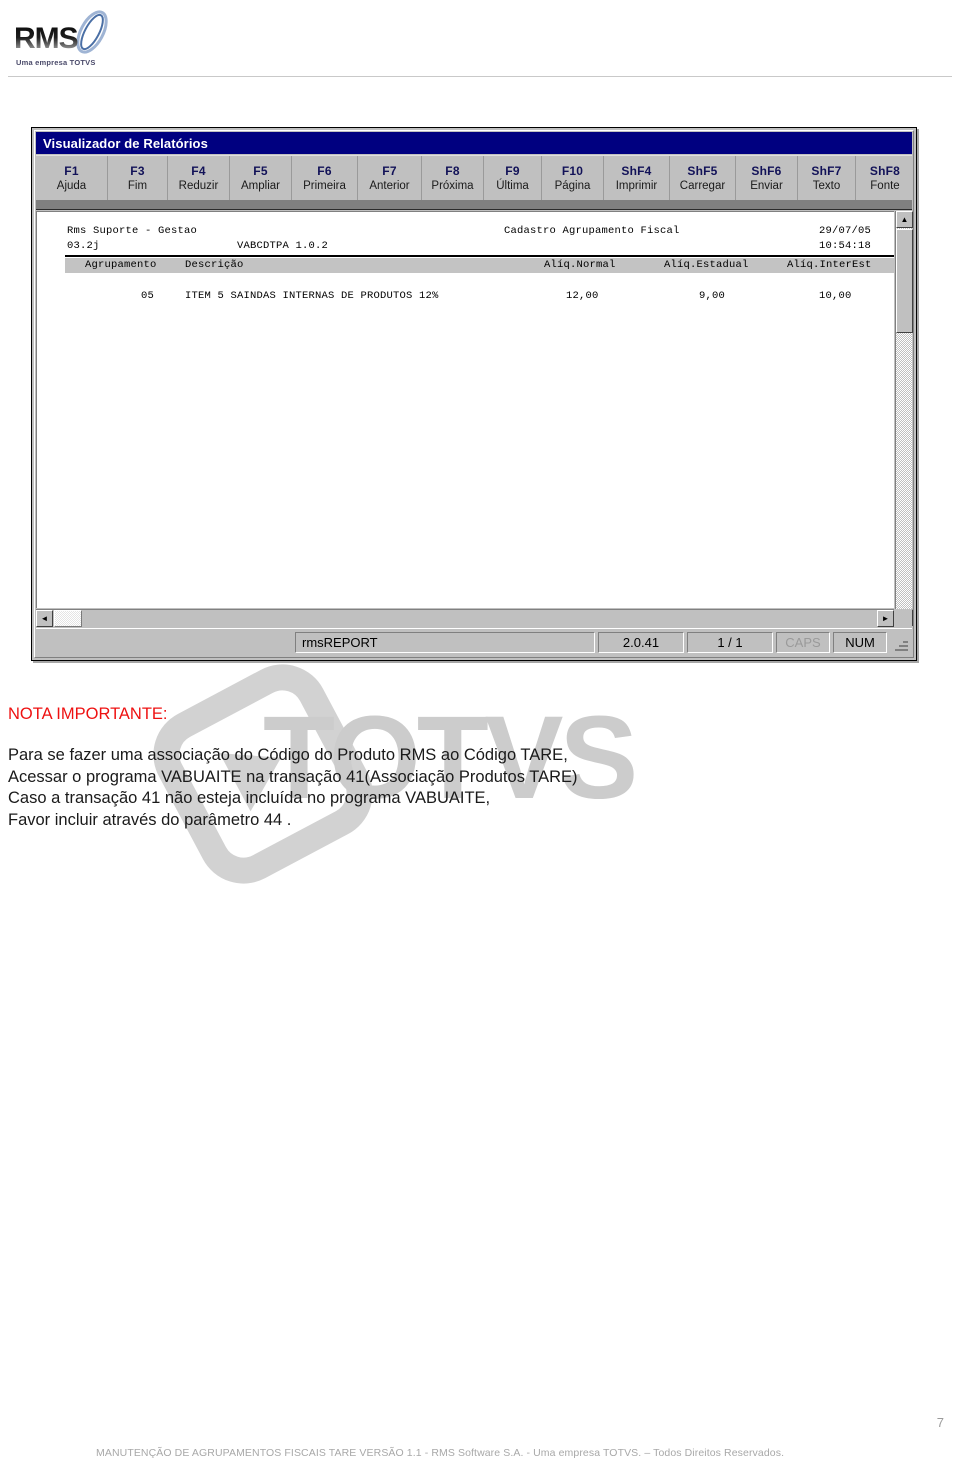 The width and height of the screenshot is (960, 1471). Describe the element at coordinates (445, 642) in the screenshot. I see `status-app-name: rmsREPORT` at that location.